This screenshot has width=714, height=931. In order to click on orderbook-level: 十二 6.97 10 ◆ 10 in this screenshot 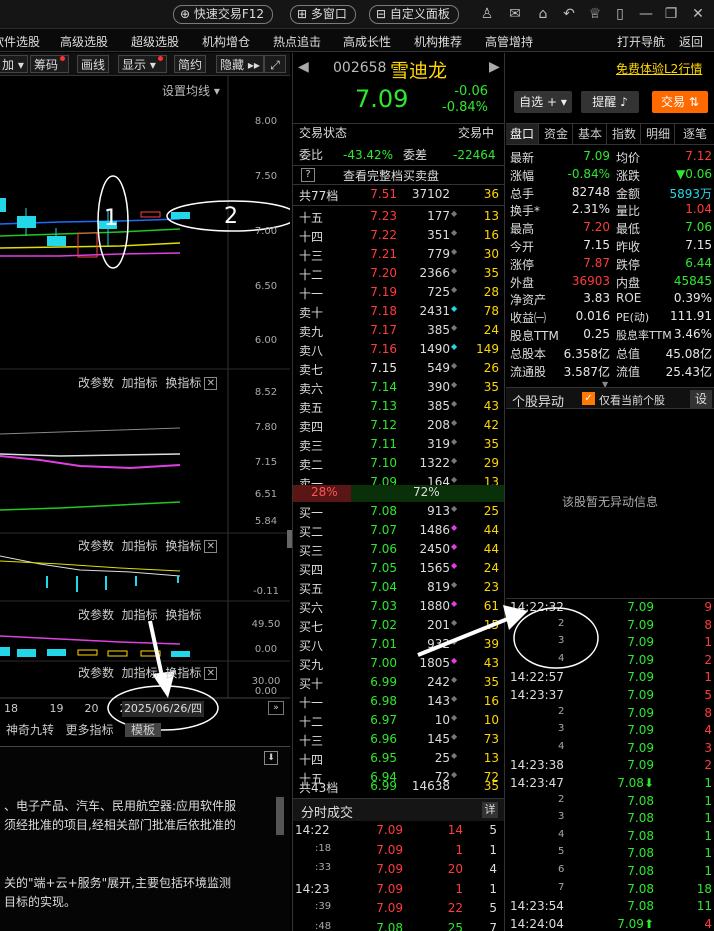, I will do `click(398, 722)`.